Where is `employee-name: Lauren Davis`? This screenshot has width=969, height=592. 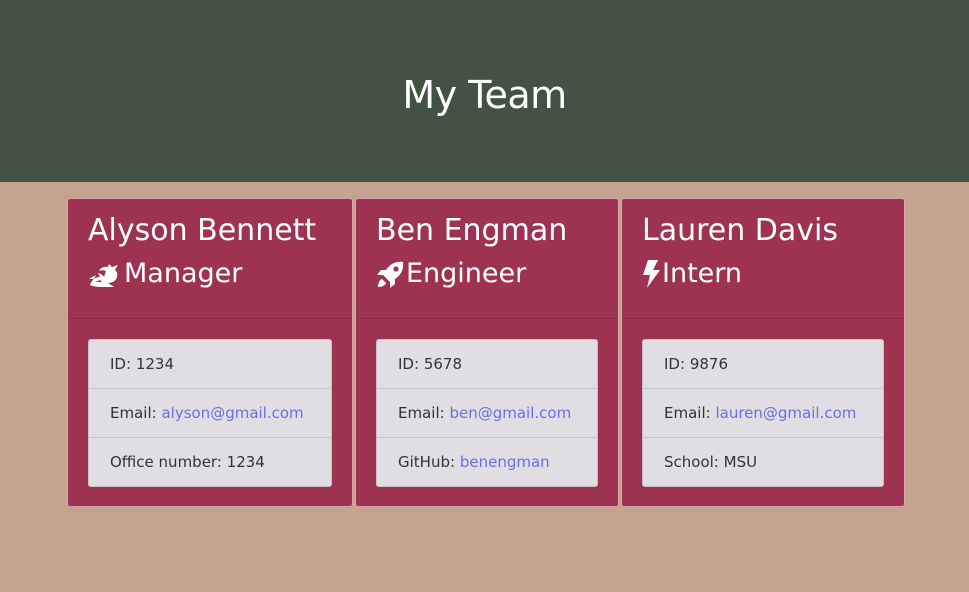 employee-name: Lauren Davis is located at coordinates (740, 230).